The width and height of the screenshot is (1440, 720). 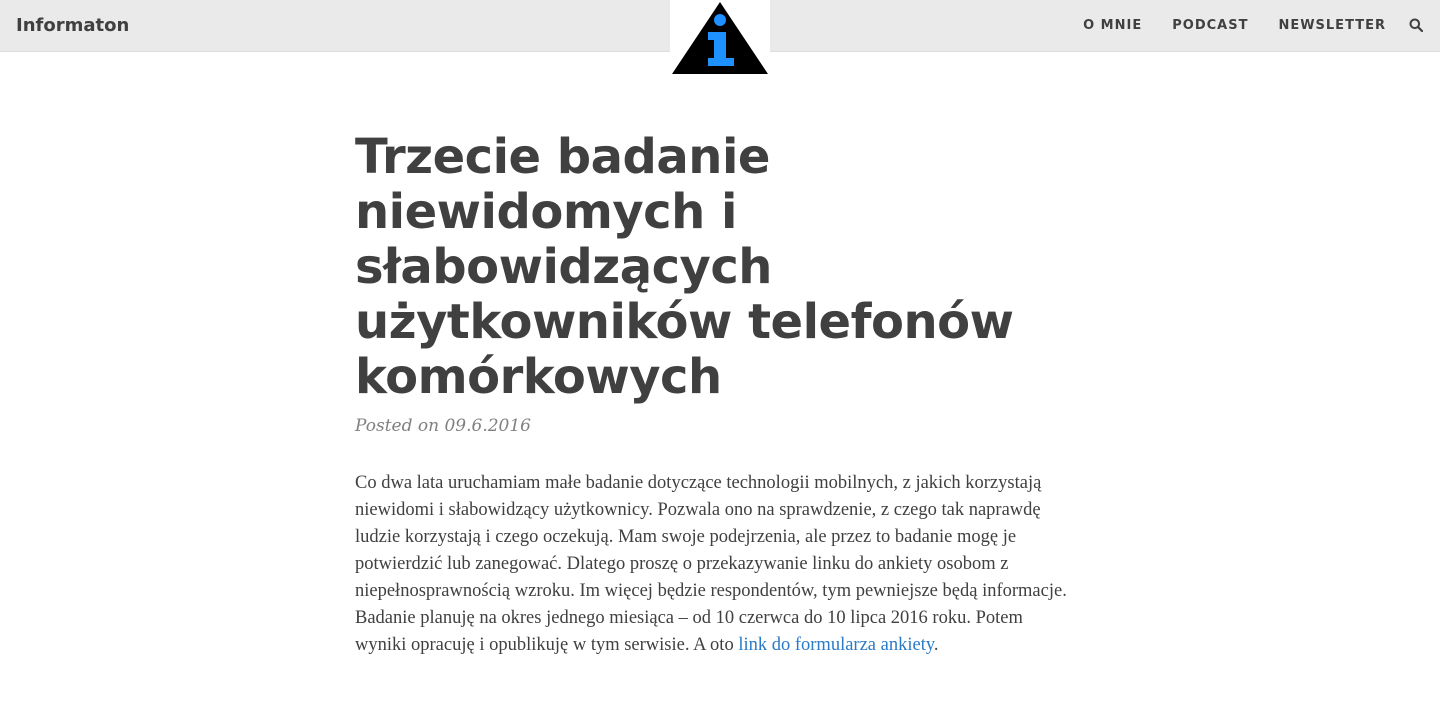 What do you see at coordinates (1210, 26) in the screenshot?
I see `nav-link-podcast: PODCAST` at bounding box center [1210, 26].